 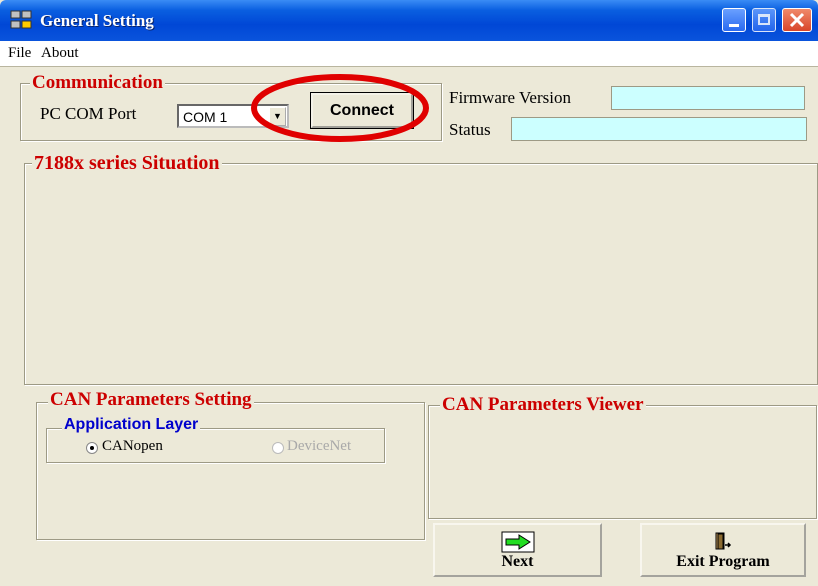 I want to click on highlight-ellipse, so click(x=340, y=108).